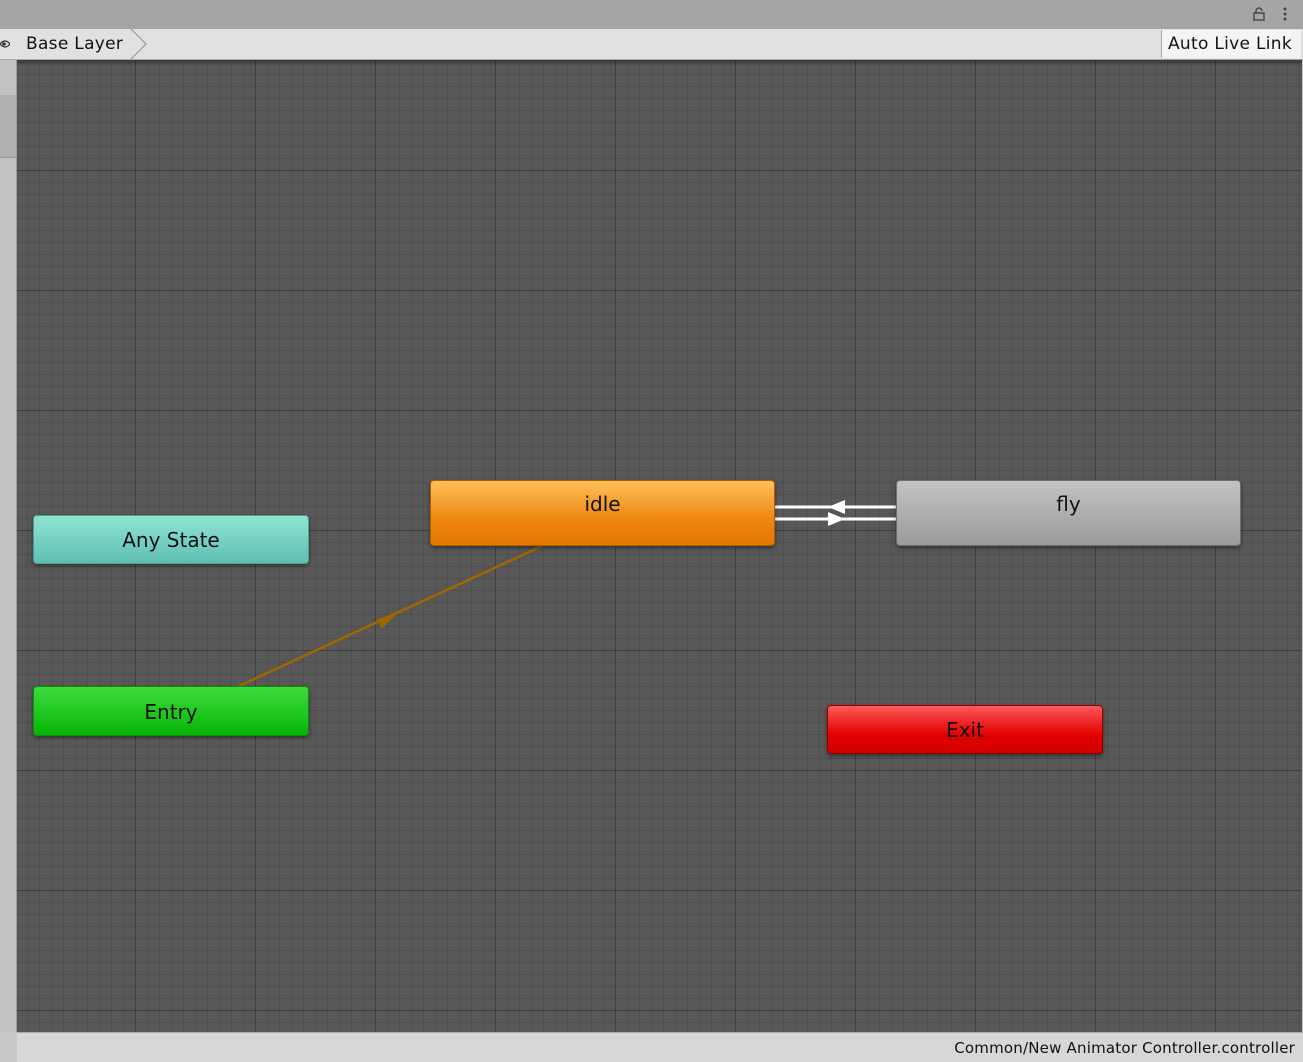  I want to click on state-idle: idle, so click(602, 513).